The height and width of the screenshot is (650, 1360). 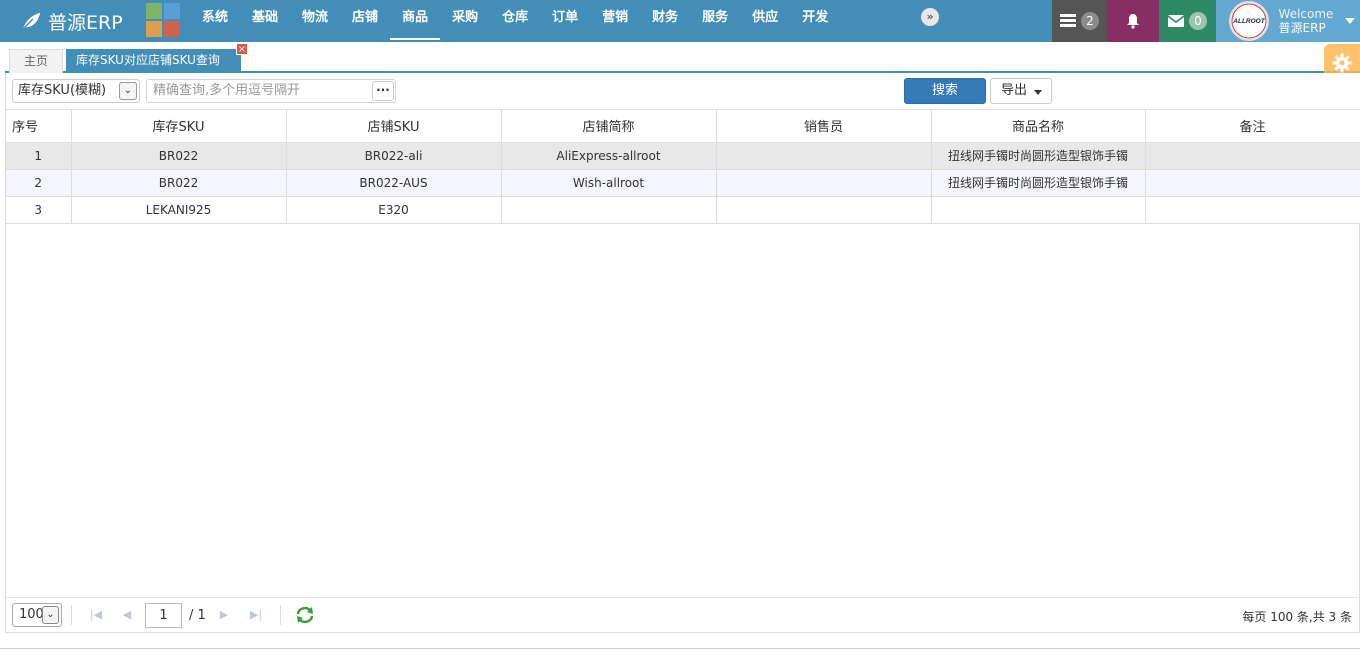 What do you see at coordinates (1014, 90) in the screenshot?
I see `export-label: 导出` at bounding box center [1014, 90].